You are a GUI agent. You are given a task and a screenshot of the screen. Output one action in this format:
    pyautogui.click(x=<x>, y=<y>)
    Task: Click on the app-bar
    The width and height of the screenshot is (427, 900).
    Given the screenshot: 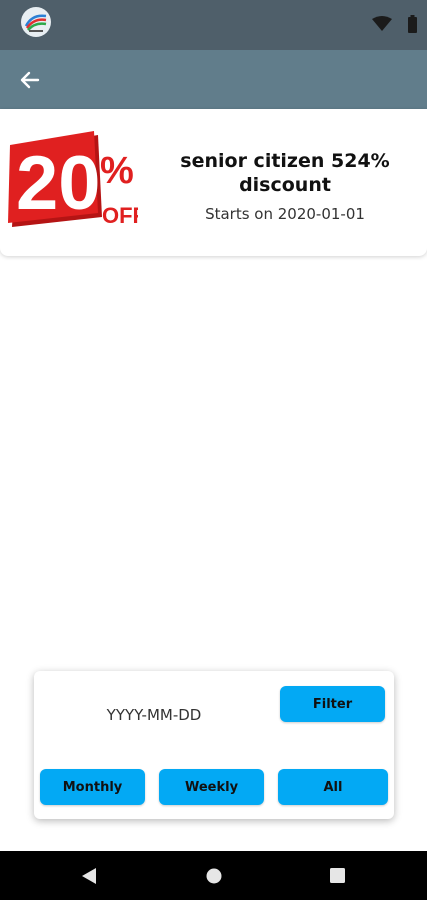 What is the action you would take?
    pyautogui.click(x=213, y=79)
    